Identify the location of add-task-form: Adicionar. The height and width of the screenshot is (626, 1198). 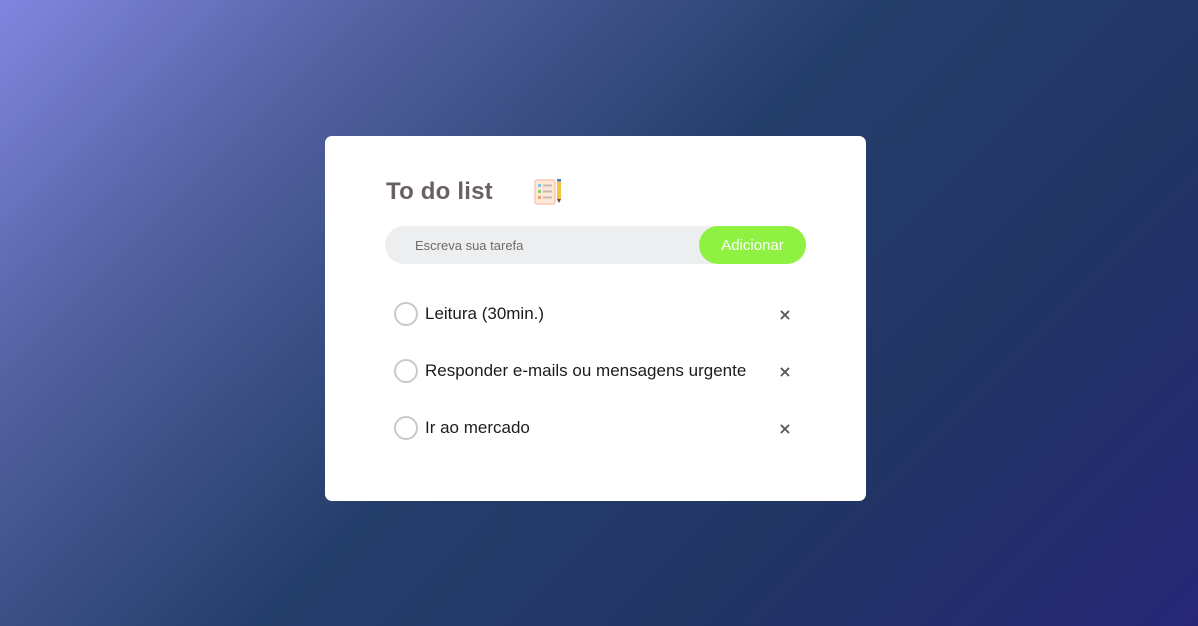
(595, 245).